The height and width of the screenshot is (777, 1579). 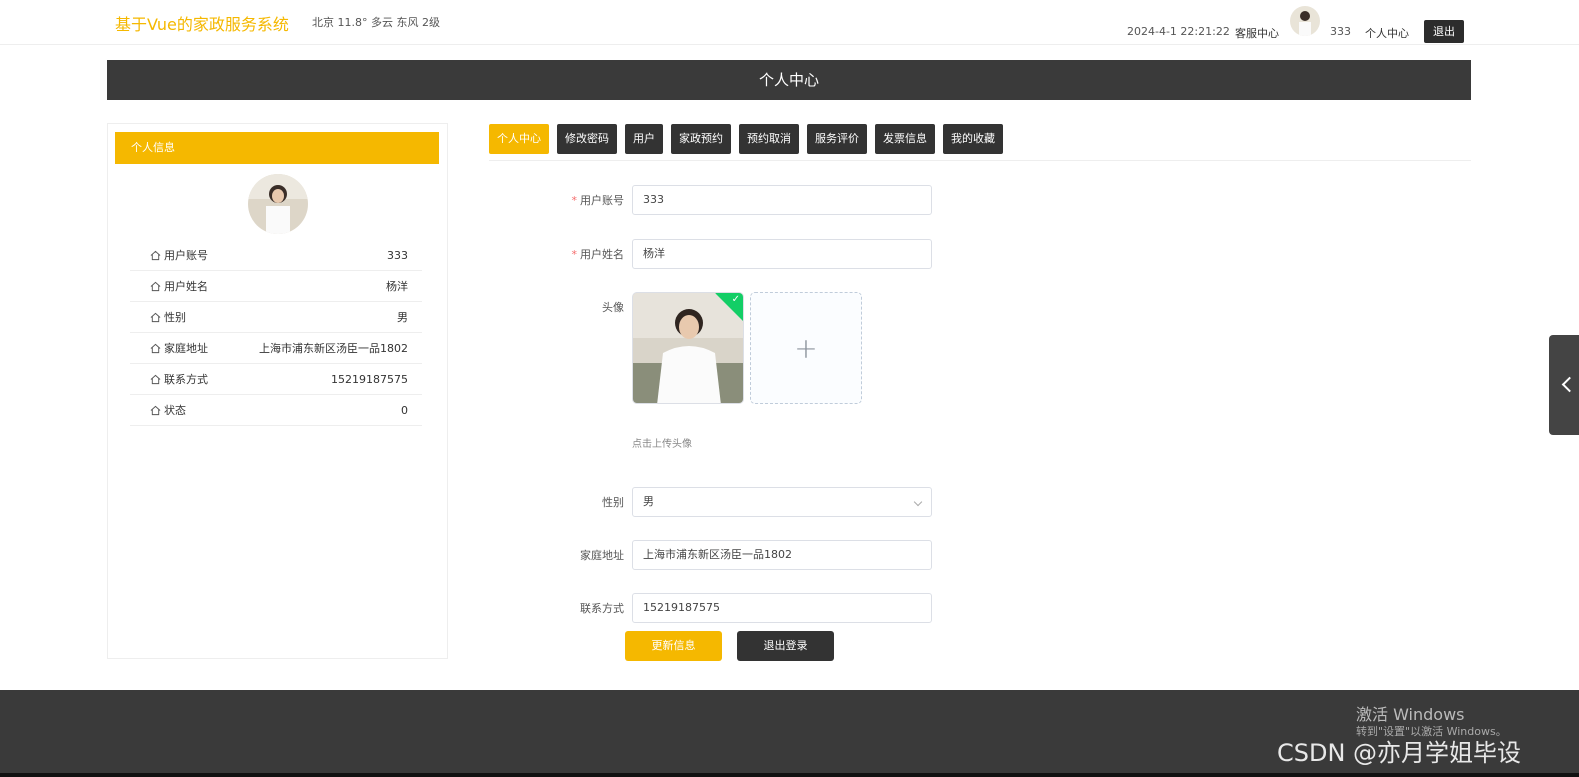 What do you see at coordinates (376, 22) in the screenshot?
I see `weather-info: 北京 11.8° 多云 东风 2级` at bounding box center [376, 22].